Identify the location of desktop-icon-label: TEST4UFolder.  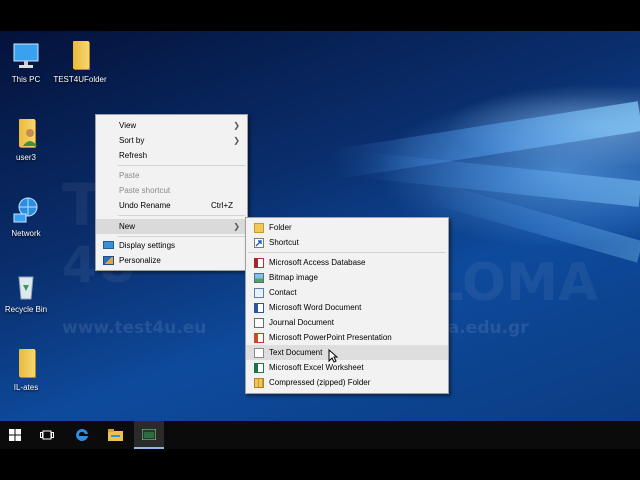
(80, 79).